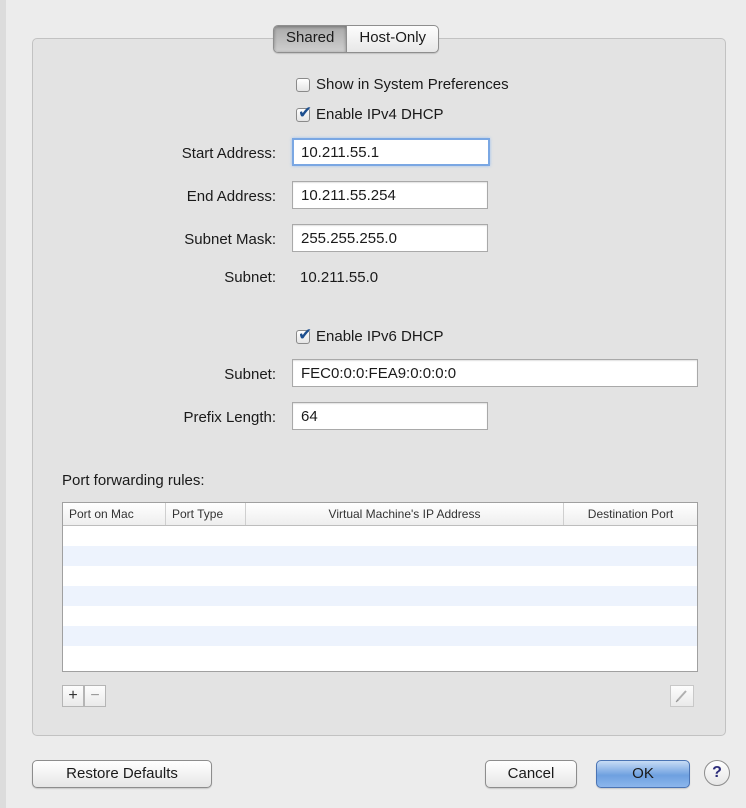 Image resolution: width=746 pixels, height=808 pixels. I want to click on enable-ipv4-dhcp-label: Enable IPv4 DHCP, so click(380, 114).